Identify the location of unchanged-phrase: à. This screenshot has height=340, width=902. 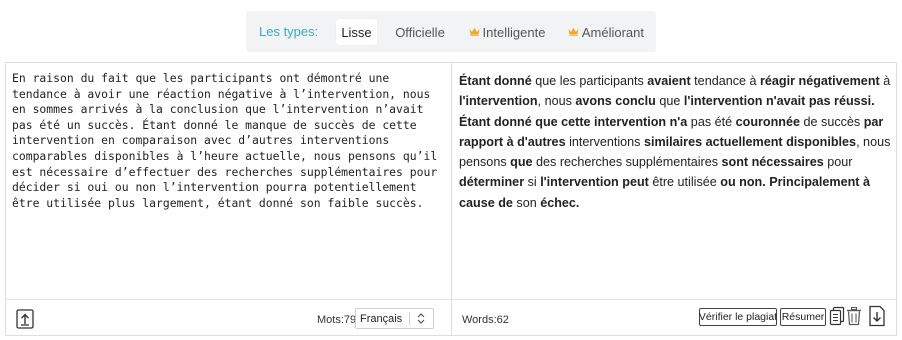
(885, 81).